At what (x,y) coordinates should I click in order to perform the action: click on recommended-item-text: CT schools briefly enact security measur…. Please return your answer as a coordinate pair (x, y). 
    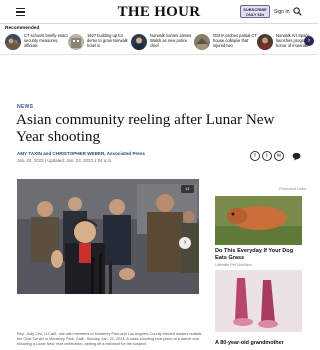
    Looking at the image, I should click on (46, 40).